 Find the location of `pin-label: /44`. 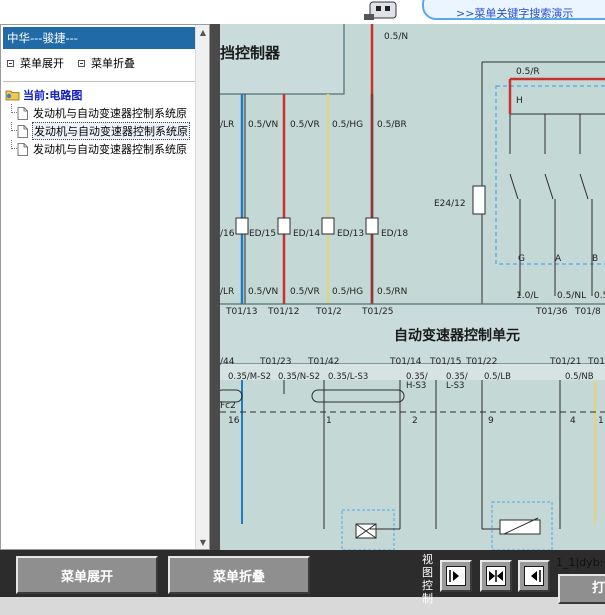

pin-label: /44 is located at coordinates (227, 362).